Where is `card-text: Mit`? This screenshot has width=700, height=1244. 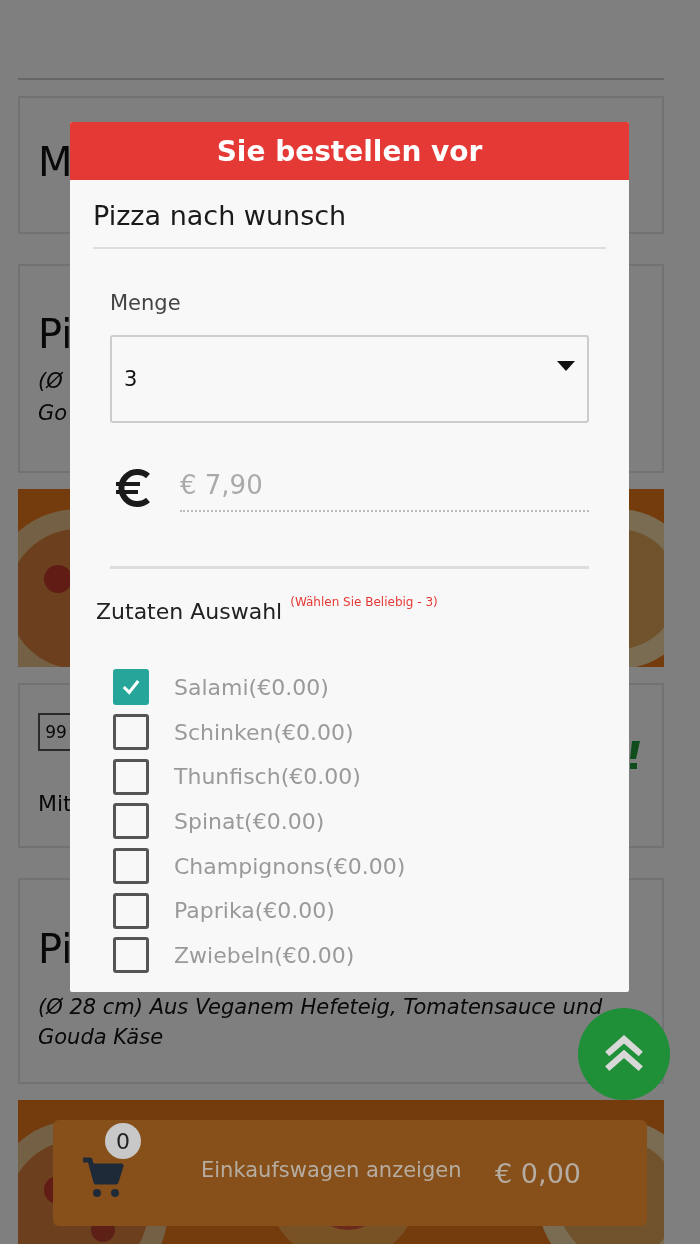
card-text: Mit is located at coordinates (55, 803).